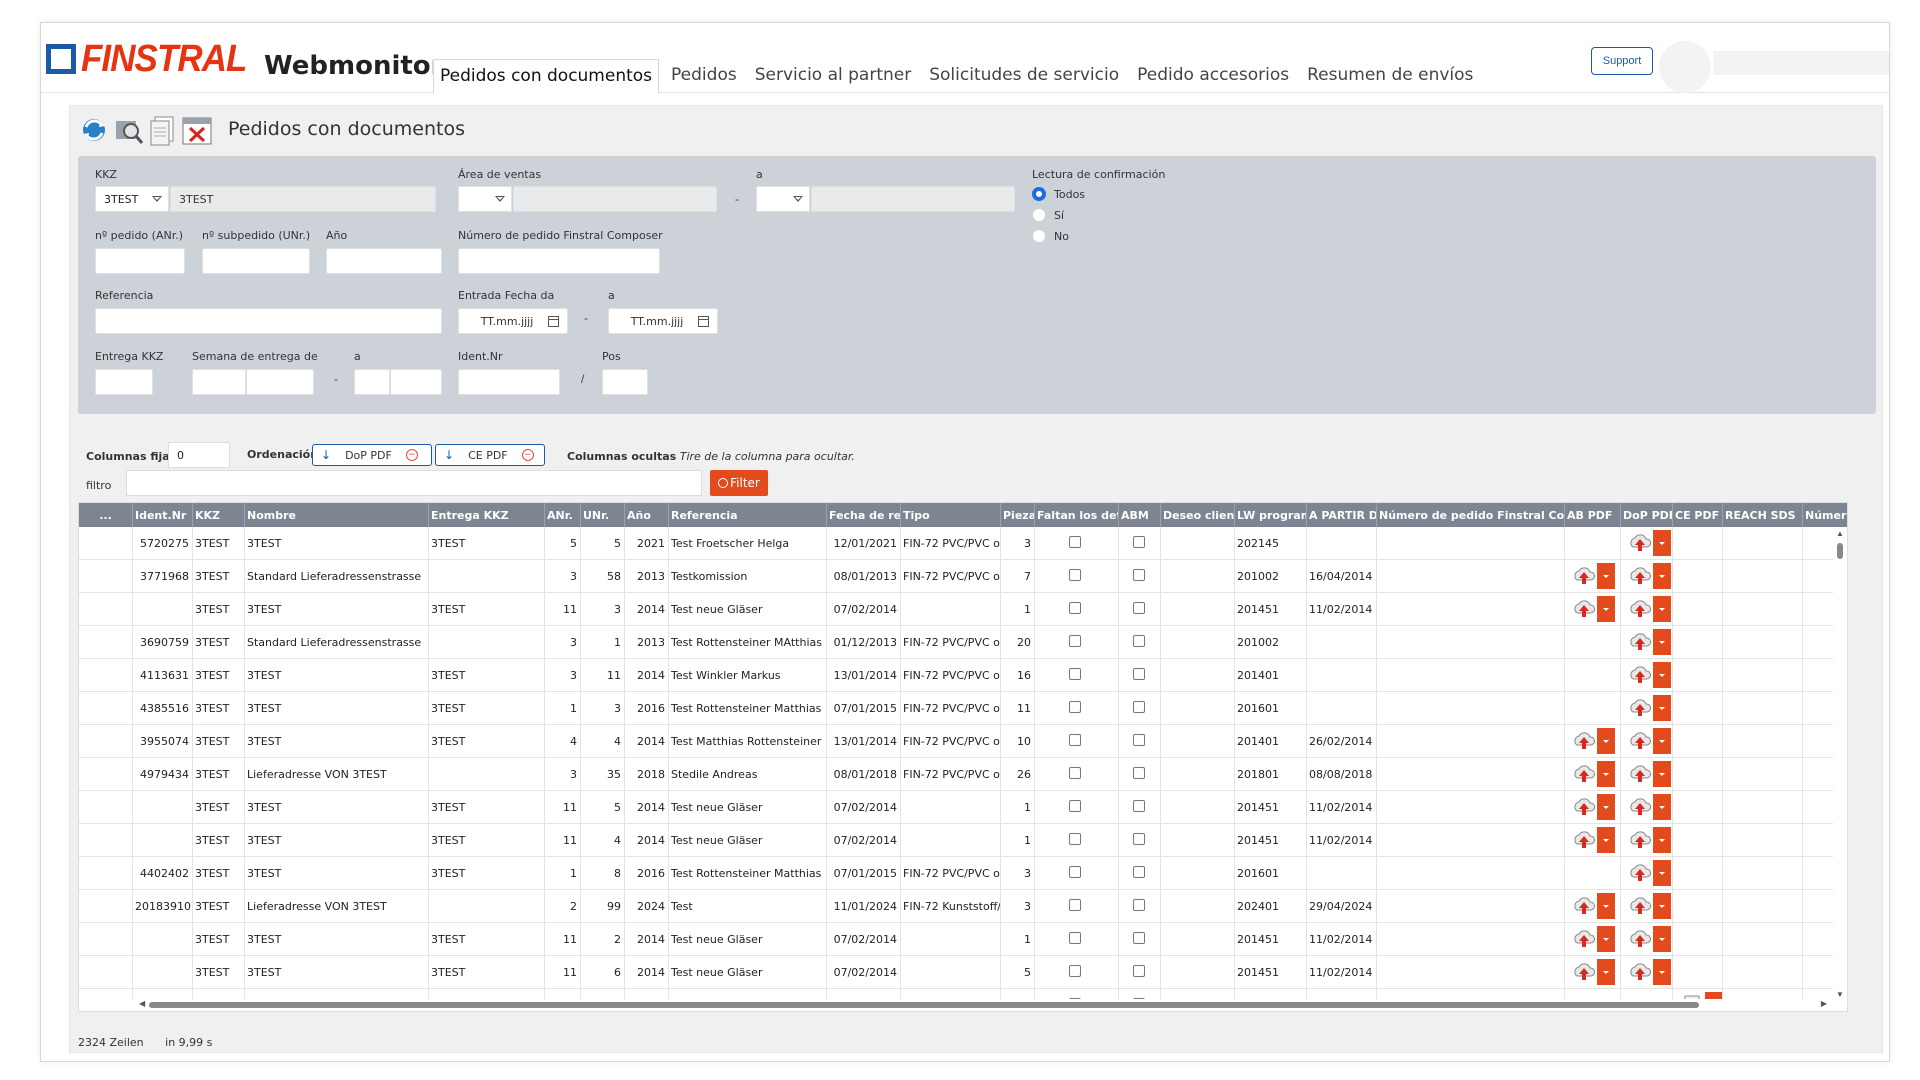 This screenshot has width=1920, height=1080. Describe the element at coordinates (372, 455) in the screenshot. I see `sort-chip-dop-pdf: ↓ DoP PDF −` at that location.